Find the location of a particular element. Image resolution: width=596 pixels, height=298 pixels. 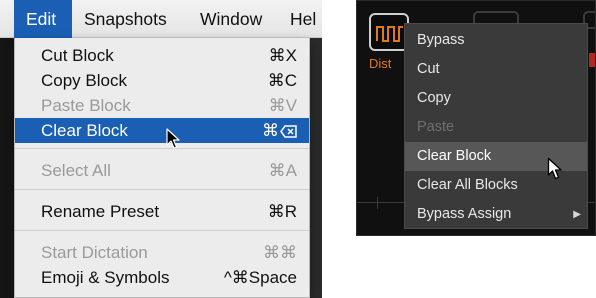

menu-item-label: Rename Preset is located at coordinates (100, 211).